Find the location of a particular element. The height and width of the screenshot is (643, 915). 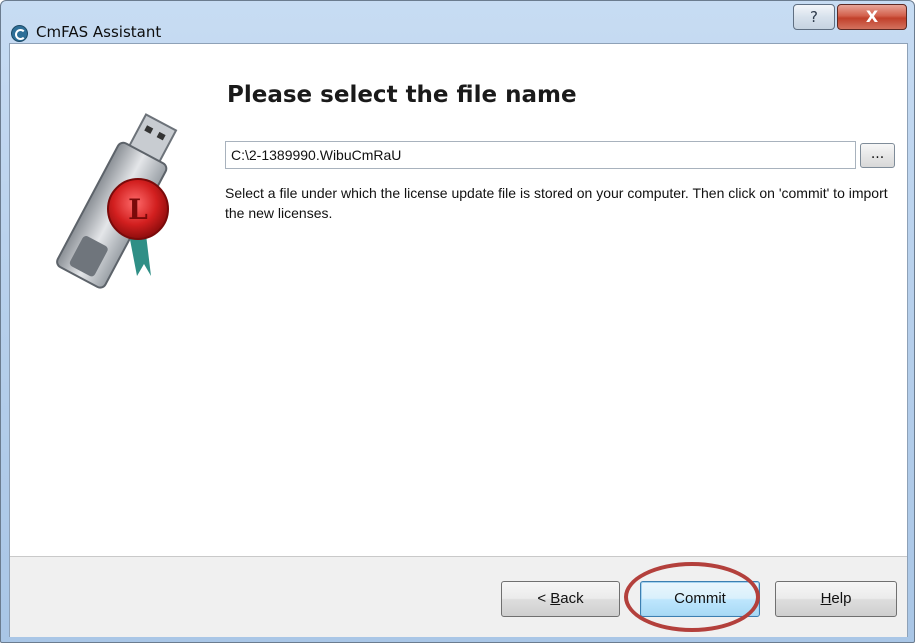

button-bar: < Back Commit Help is located at coordinates (458, 596).